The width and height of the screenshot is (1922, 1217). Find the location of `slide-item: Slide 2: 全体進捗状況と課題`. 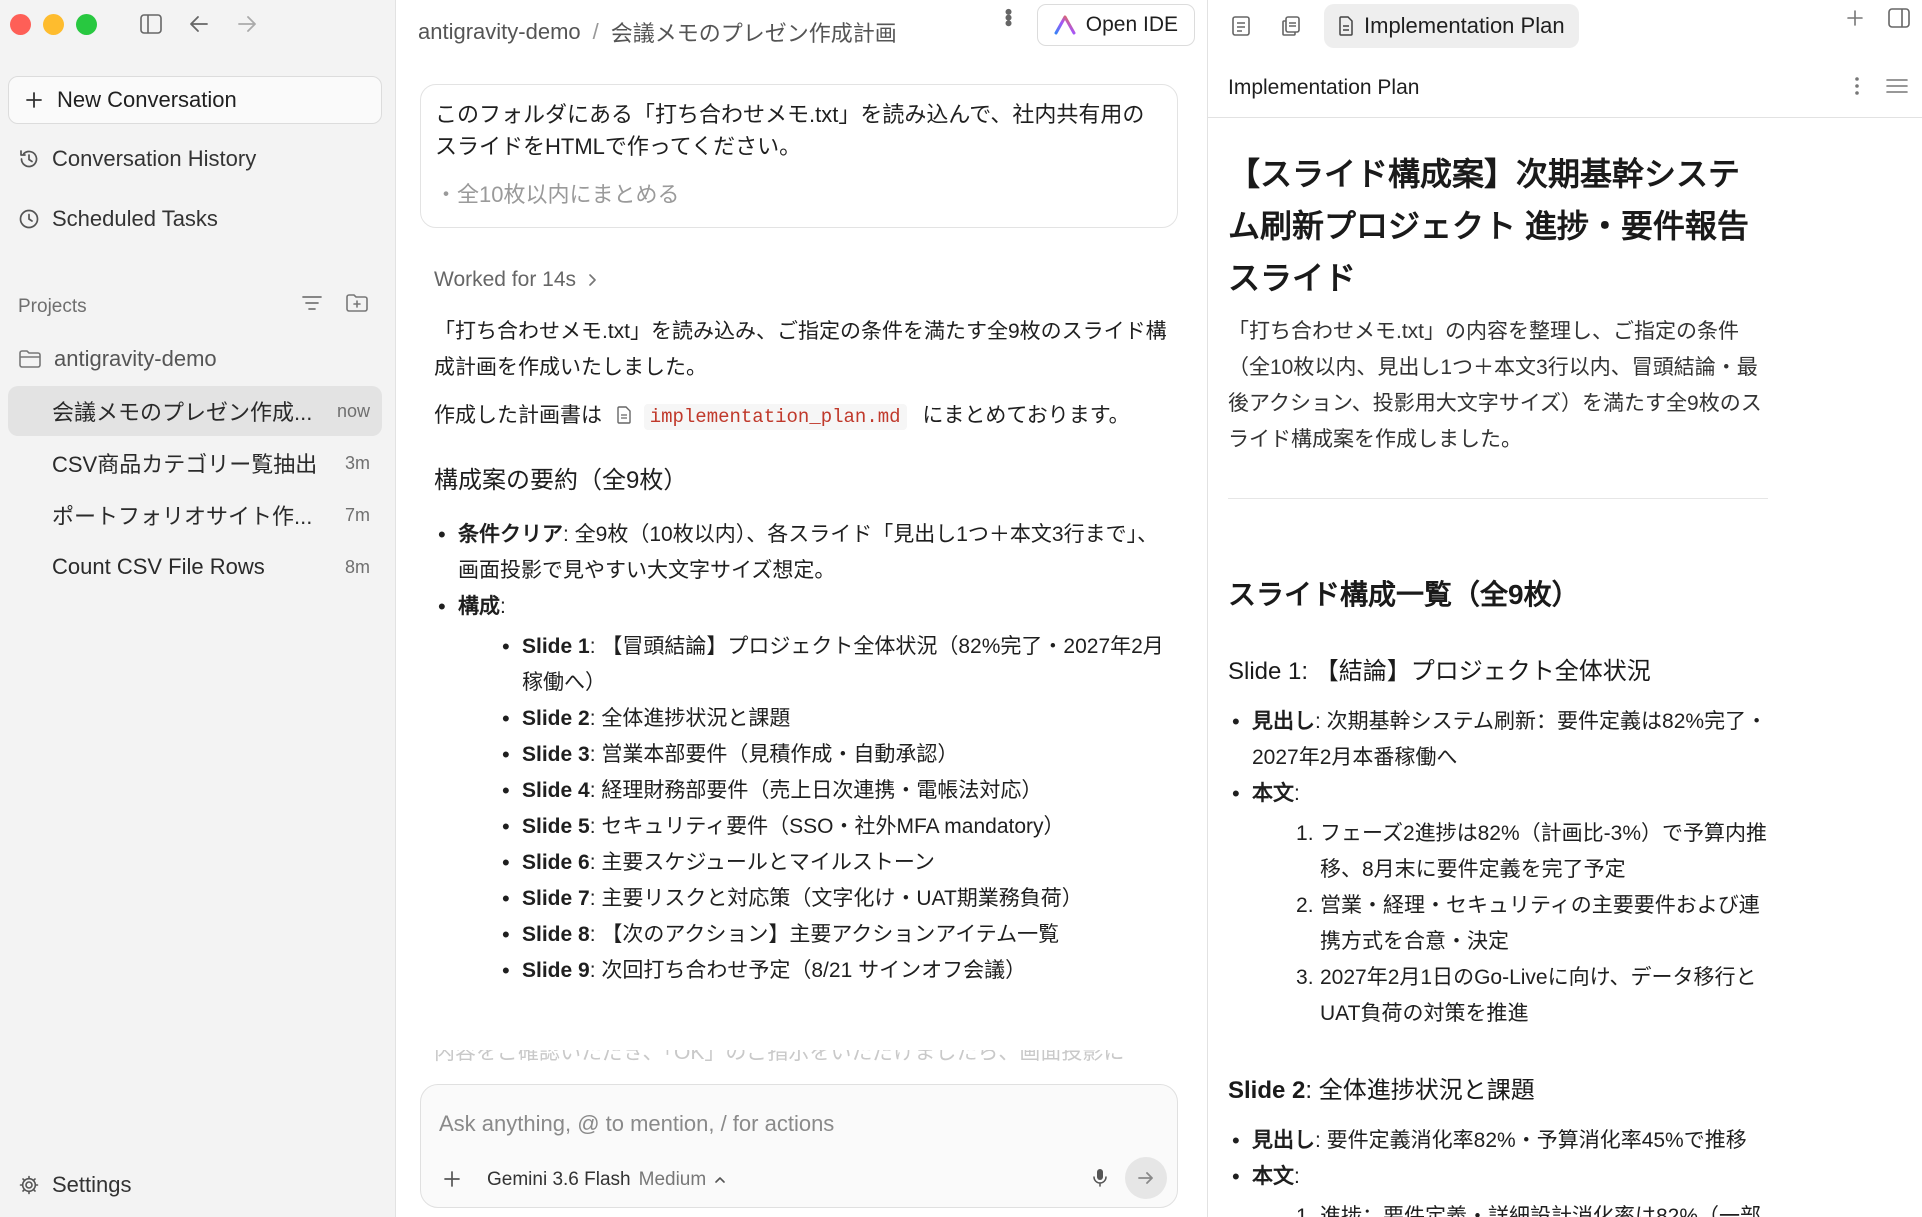

slide-item: Slide 2: 全体進捗状況と課題 is located at coordinates (836, 719).